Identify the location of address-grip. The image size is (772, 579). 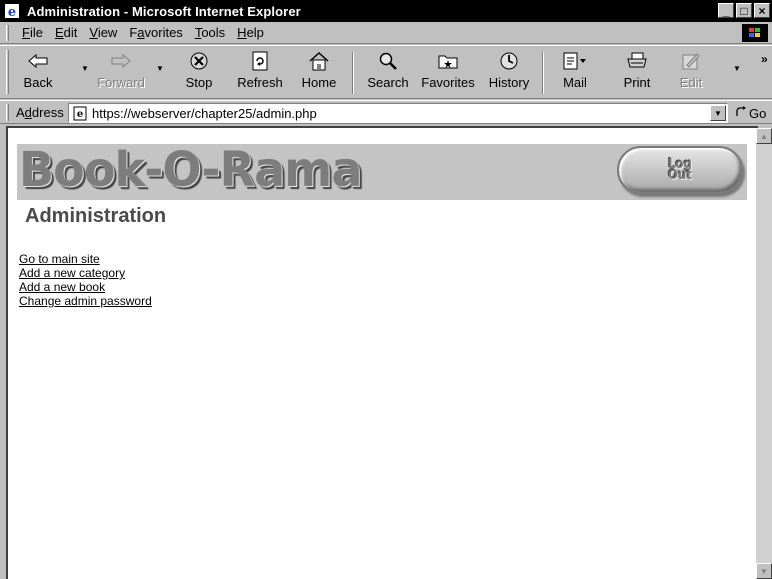
(7, 112).